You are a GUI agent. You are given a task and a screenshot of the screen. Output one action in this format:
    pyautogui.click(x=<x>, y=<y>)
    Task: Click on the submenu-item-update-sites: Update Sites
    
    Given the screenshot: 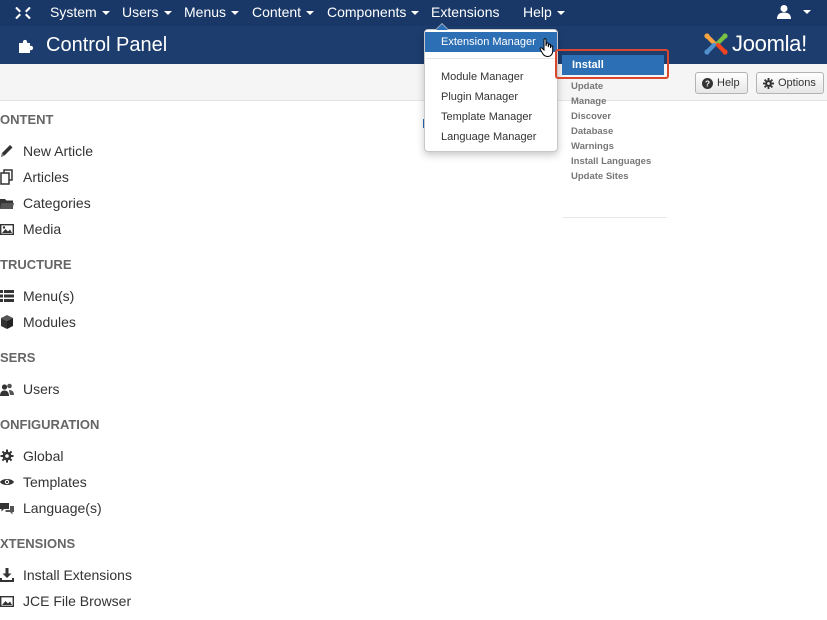 What is the action you would take?
    pyautogui.click(x=600, y=176)
    